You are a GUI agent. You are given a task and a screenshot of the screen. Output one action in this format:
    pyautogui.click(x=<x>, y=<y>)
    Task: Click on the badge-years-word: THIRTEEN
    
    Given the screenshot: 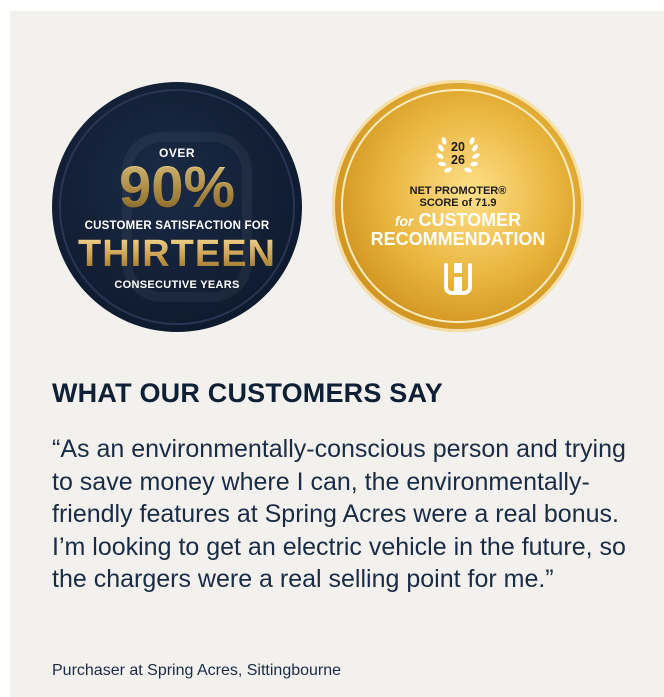 What is the action you would take?
    pyautogui.click(x=177, y=253)
    